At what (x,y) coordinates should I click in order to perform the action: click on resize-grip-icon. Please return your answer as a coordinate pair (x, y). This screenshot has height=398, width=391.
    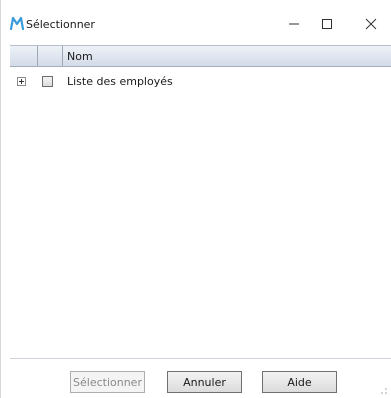
    Looking at the image, I should click on (384, 391).